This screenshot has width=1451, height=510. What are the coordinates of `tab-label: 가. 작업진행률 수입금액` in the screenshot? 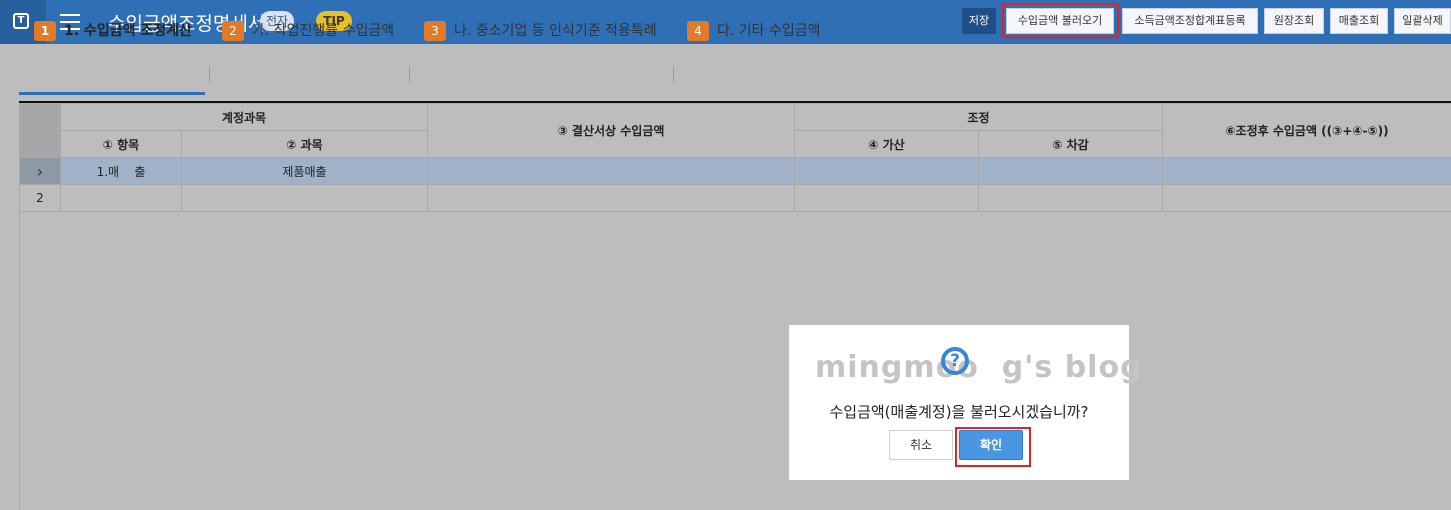 It's located at (323, 31).